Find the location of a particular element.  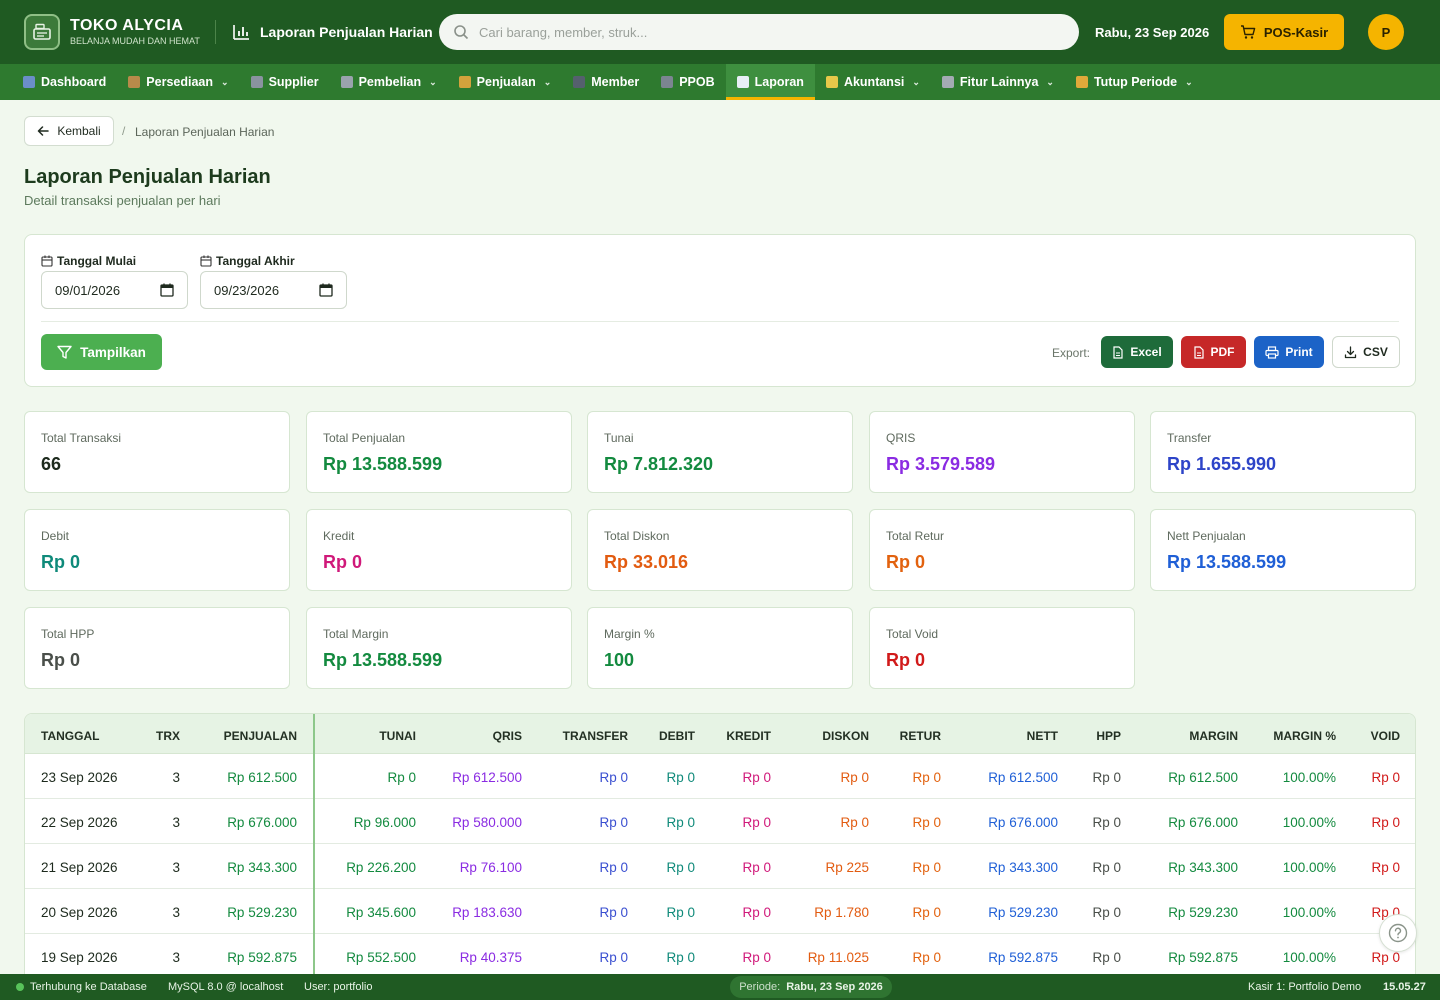

nav-item-akuntansi: Akuntansi ⌄ is located at coordinates (873, 82).